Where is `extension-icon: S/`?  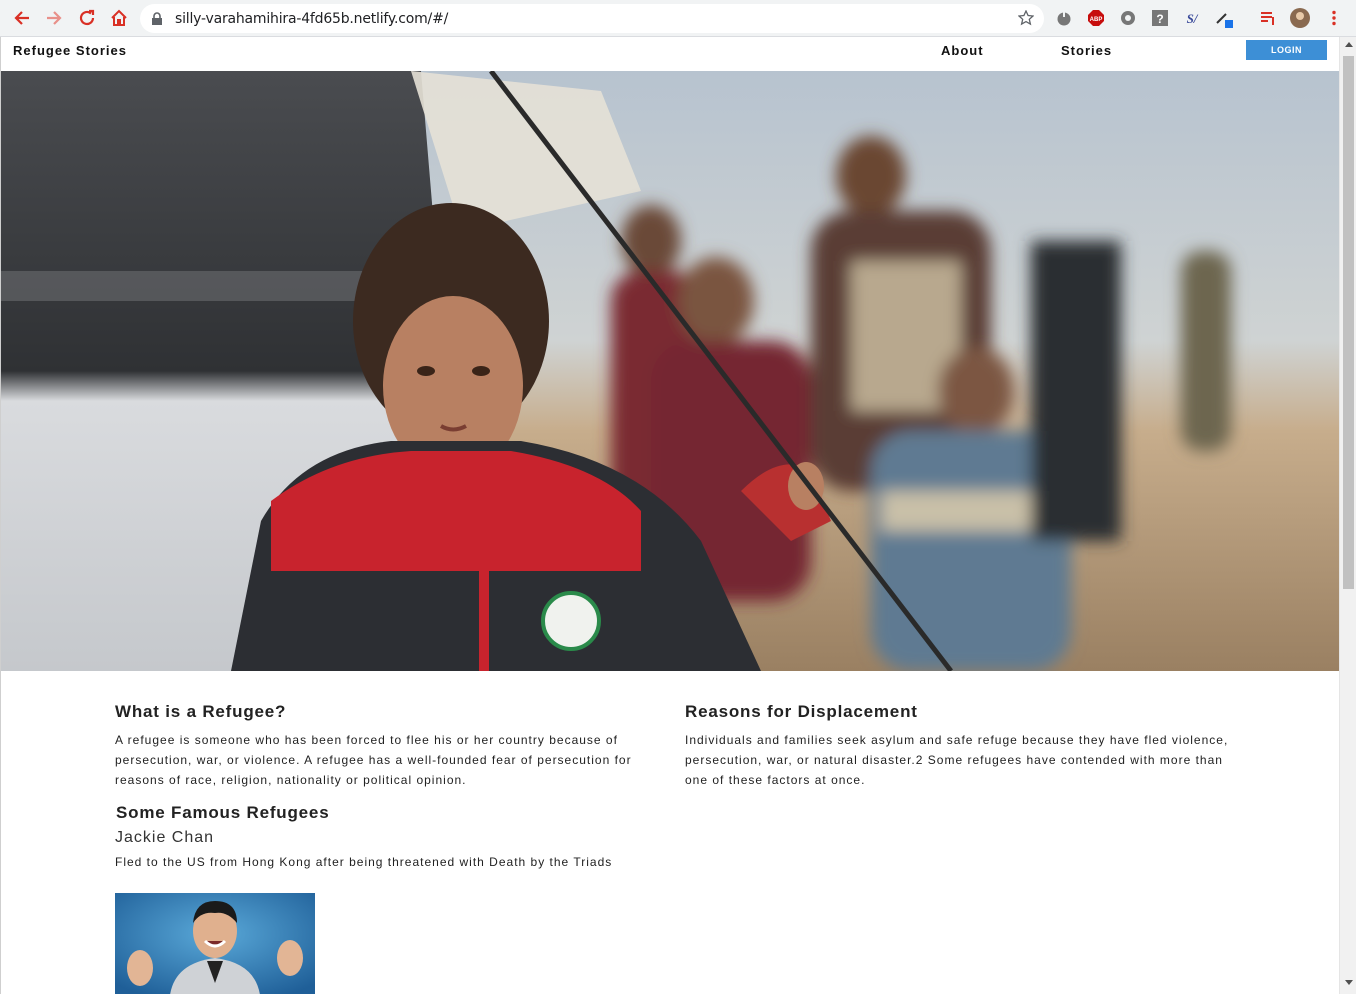 extension-icon: S/ is located at coordinates (1192, 18).